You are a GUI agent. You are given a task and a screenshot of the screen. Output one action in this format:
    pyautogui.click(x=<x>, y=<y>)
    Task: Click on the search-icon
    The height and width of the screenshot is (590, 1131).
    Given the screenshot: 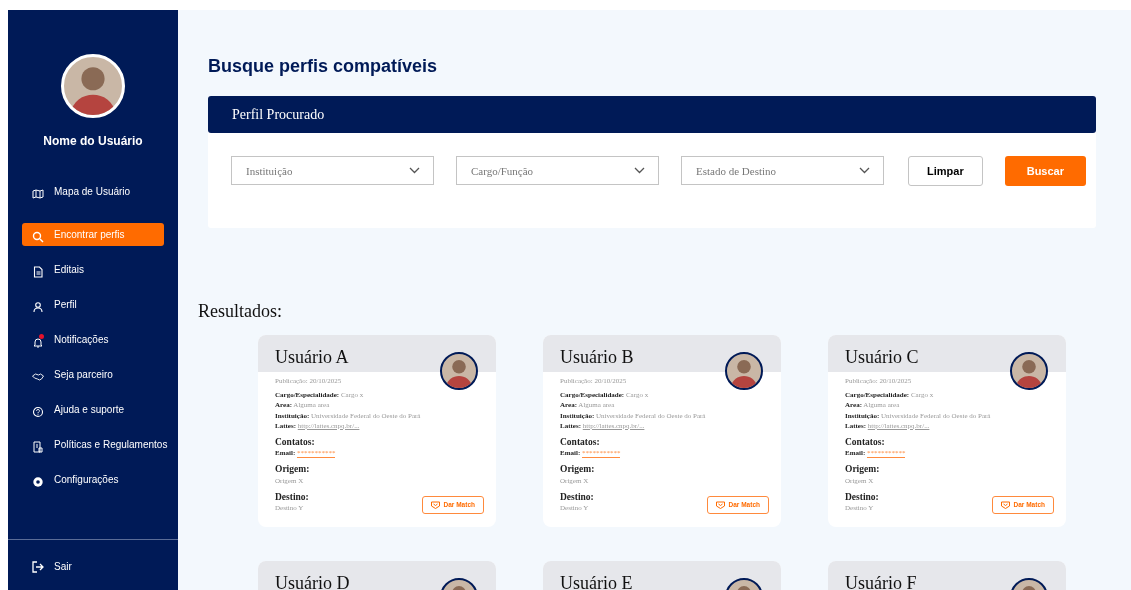 What is the action you would take?
    pyautogui.click(x=38, y=236)
    